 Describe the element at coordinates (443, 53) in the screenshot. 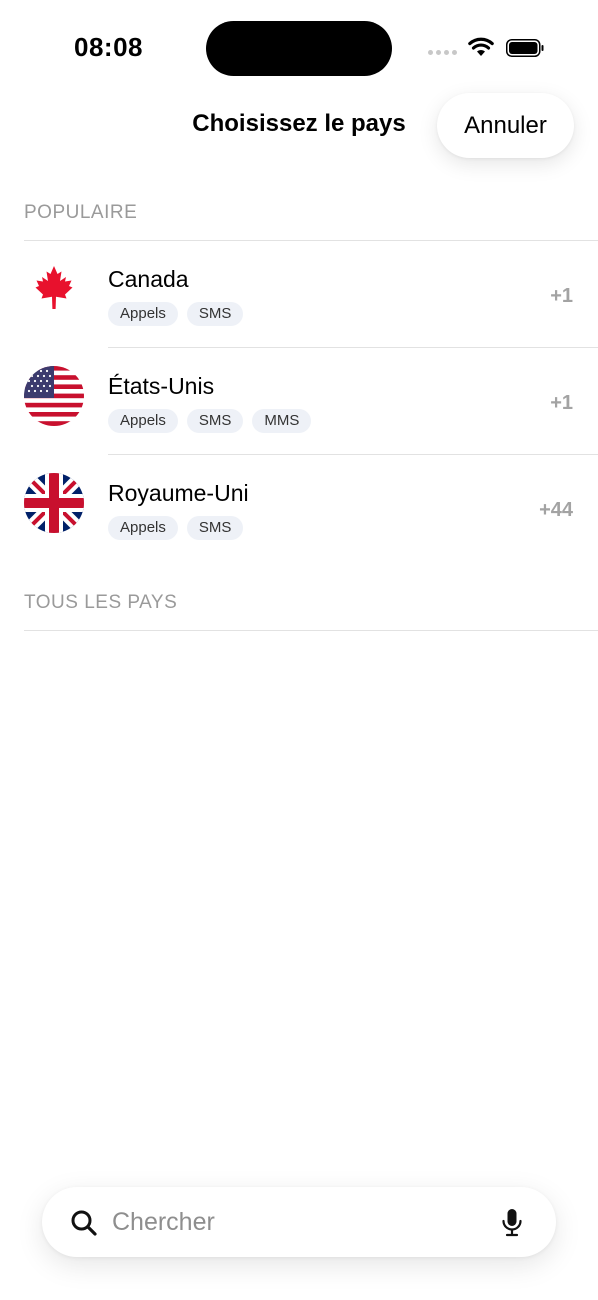

I see `cellular-signal-icon` at that location.